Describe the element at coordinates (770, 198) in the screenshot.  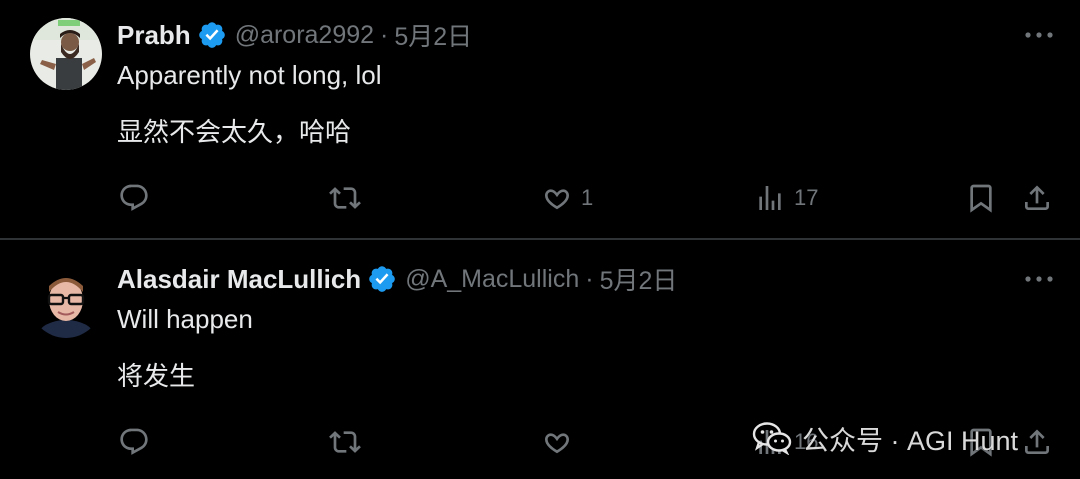
I see `views-chart-icon` at that location.